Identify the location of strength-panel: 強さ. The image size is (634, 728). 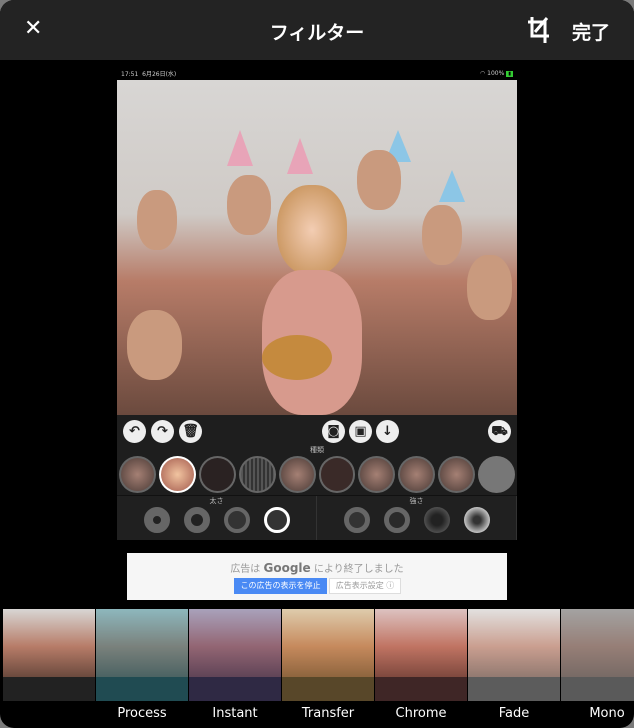
(417, 518).